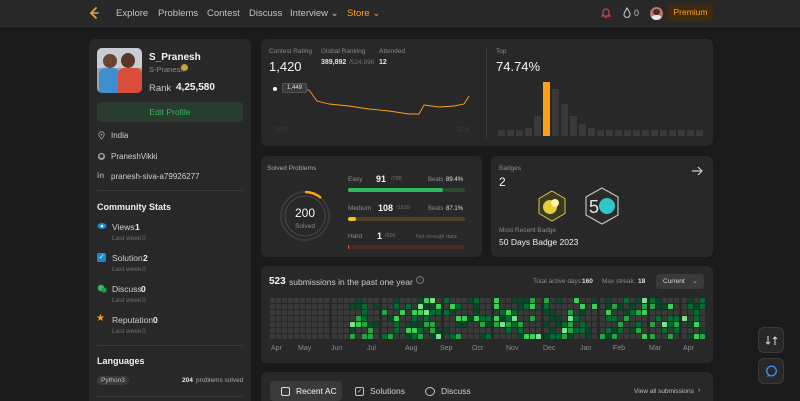 Image resolution: width=800 pixels, height=401 pixels. I want to click on premium-button: Premium, so click(690, 12).